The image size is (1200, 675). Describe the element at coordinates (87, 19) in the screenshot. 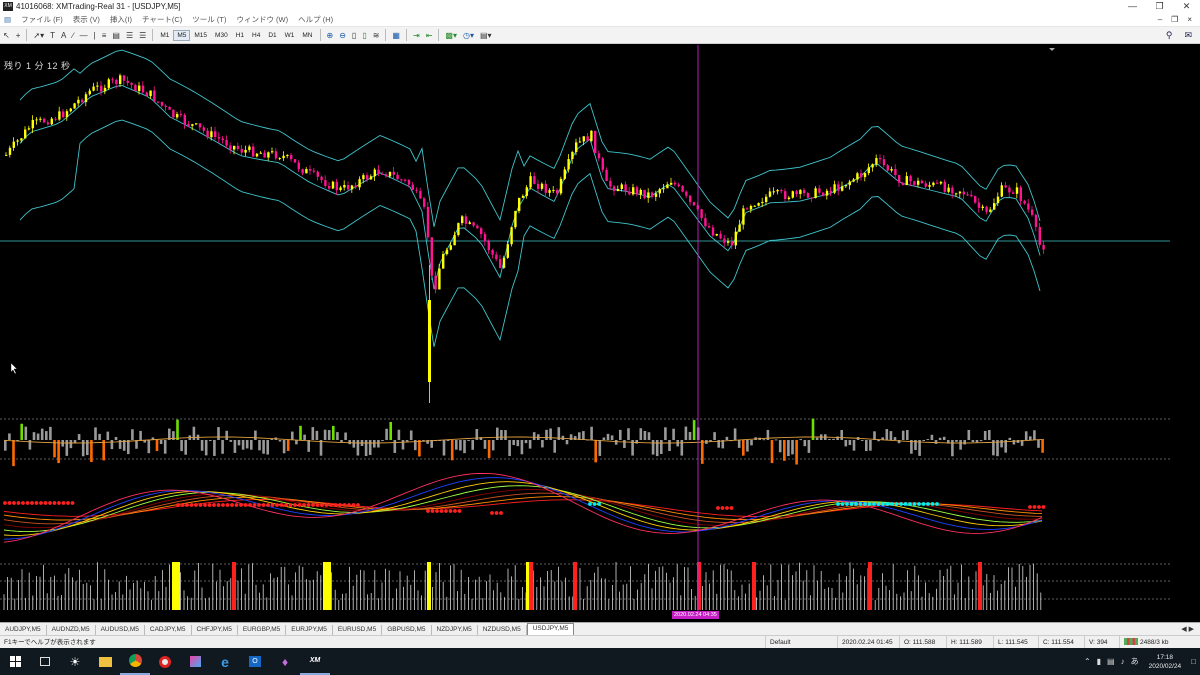

I see `menu-view: 表示 (V)` at that location.